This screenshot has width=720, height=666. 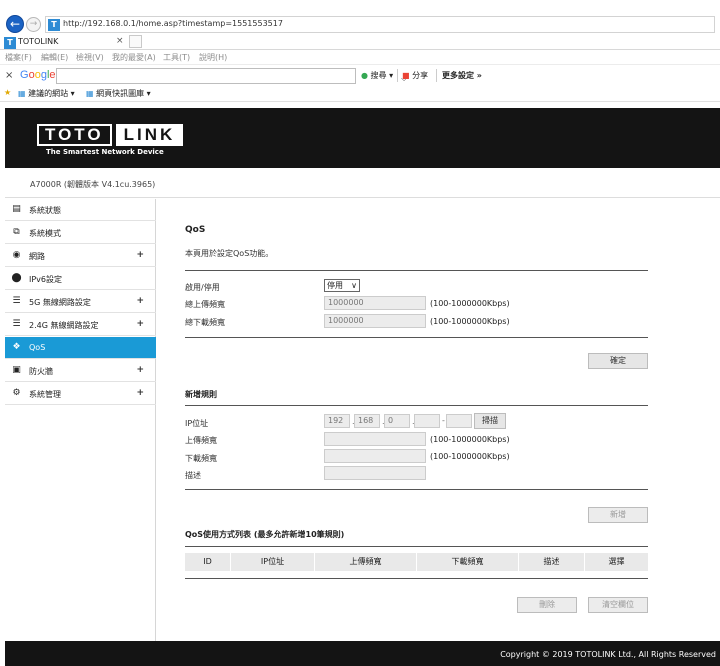 What do you see at coordinates (16, 370) in the screenshot?
I see `lock-icon: ▣` at bounding box center [16, 370].